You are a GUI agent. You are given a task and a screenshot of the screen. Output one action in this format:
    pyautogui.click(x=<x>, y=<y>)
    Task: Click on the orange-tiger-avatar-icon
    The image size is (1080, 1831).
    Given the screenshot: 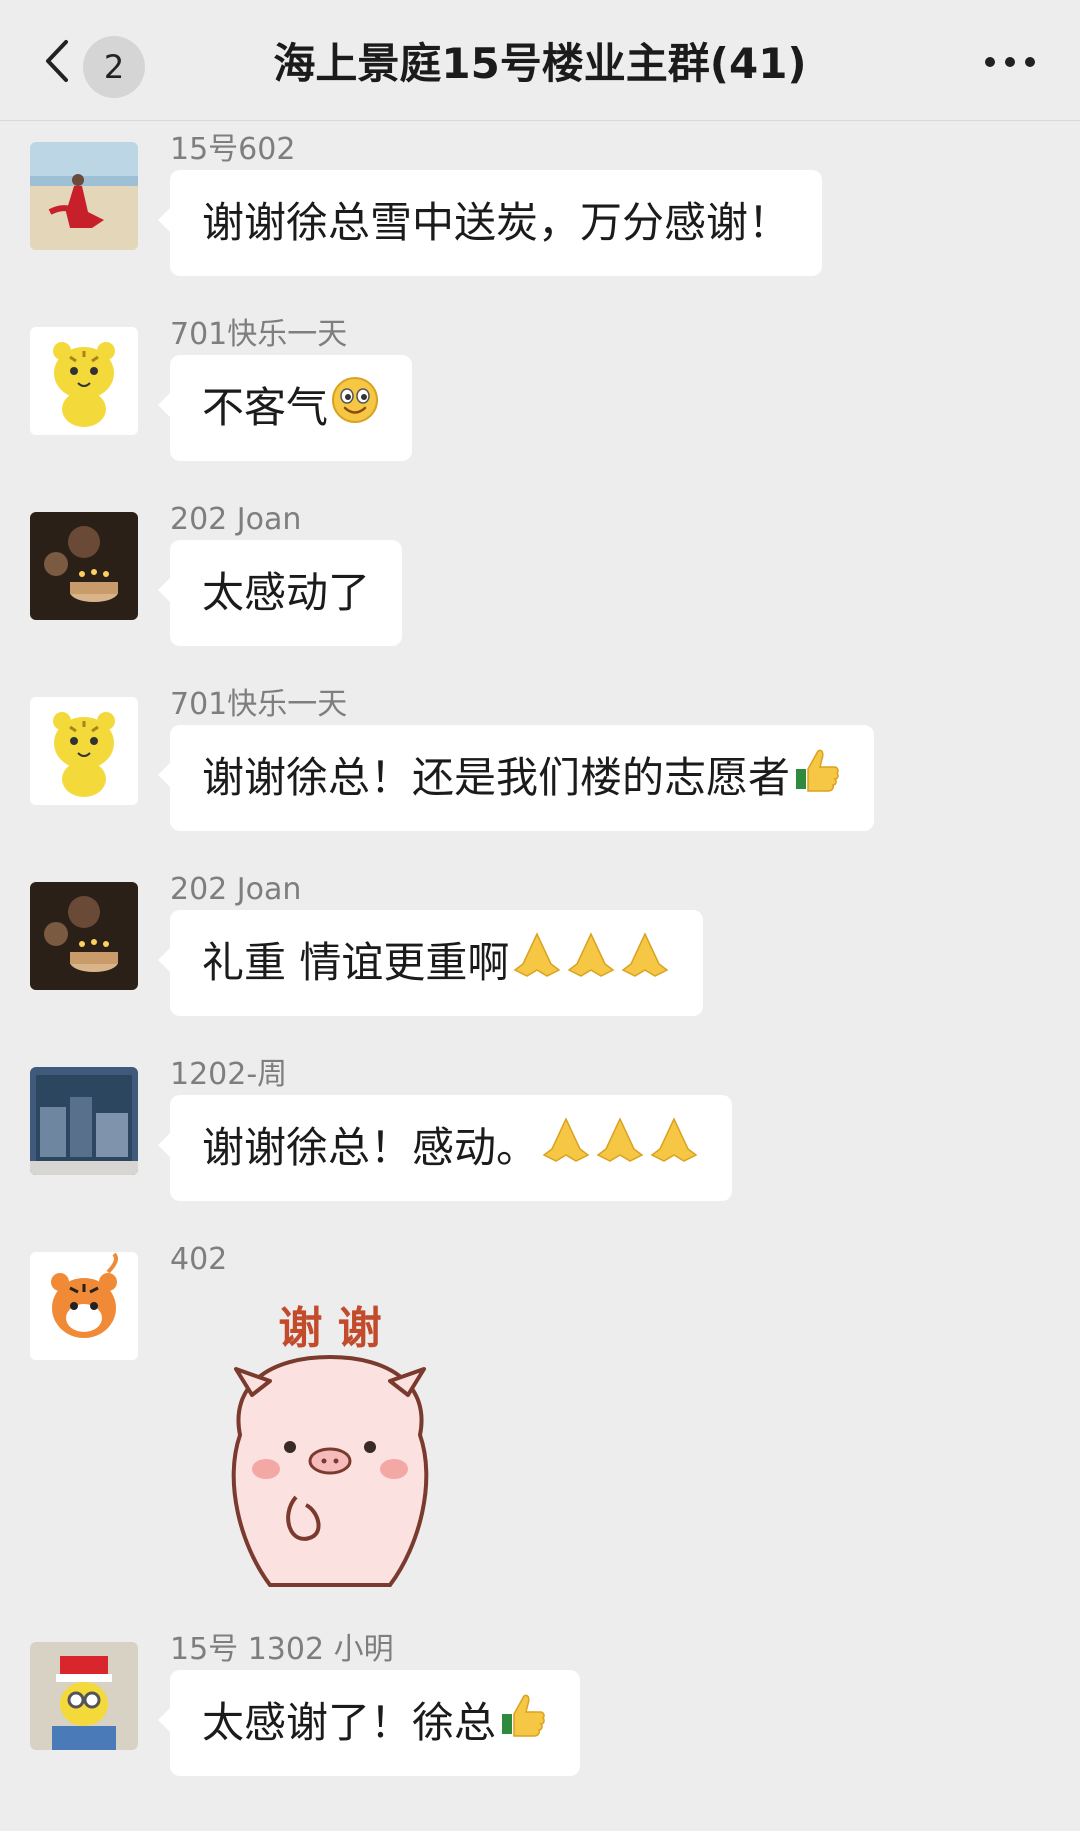 What is the action you would take?
    pyautogui.click(x=84, y=1306)
    